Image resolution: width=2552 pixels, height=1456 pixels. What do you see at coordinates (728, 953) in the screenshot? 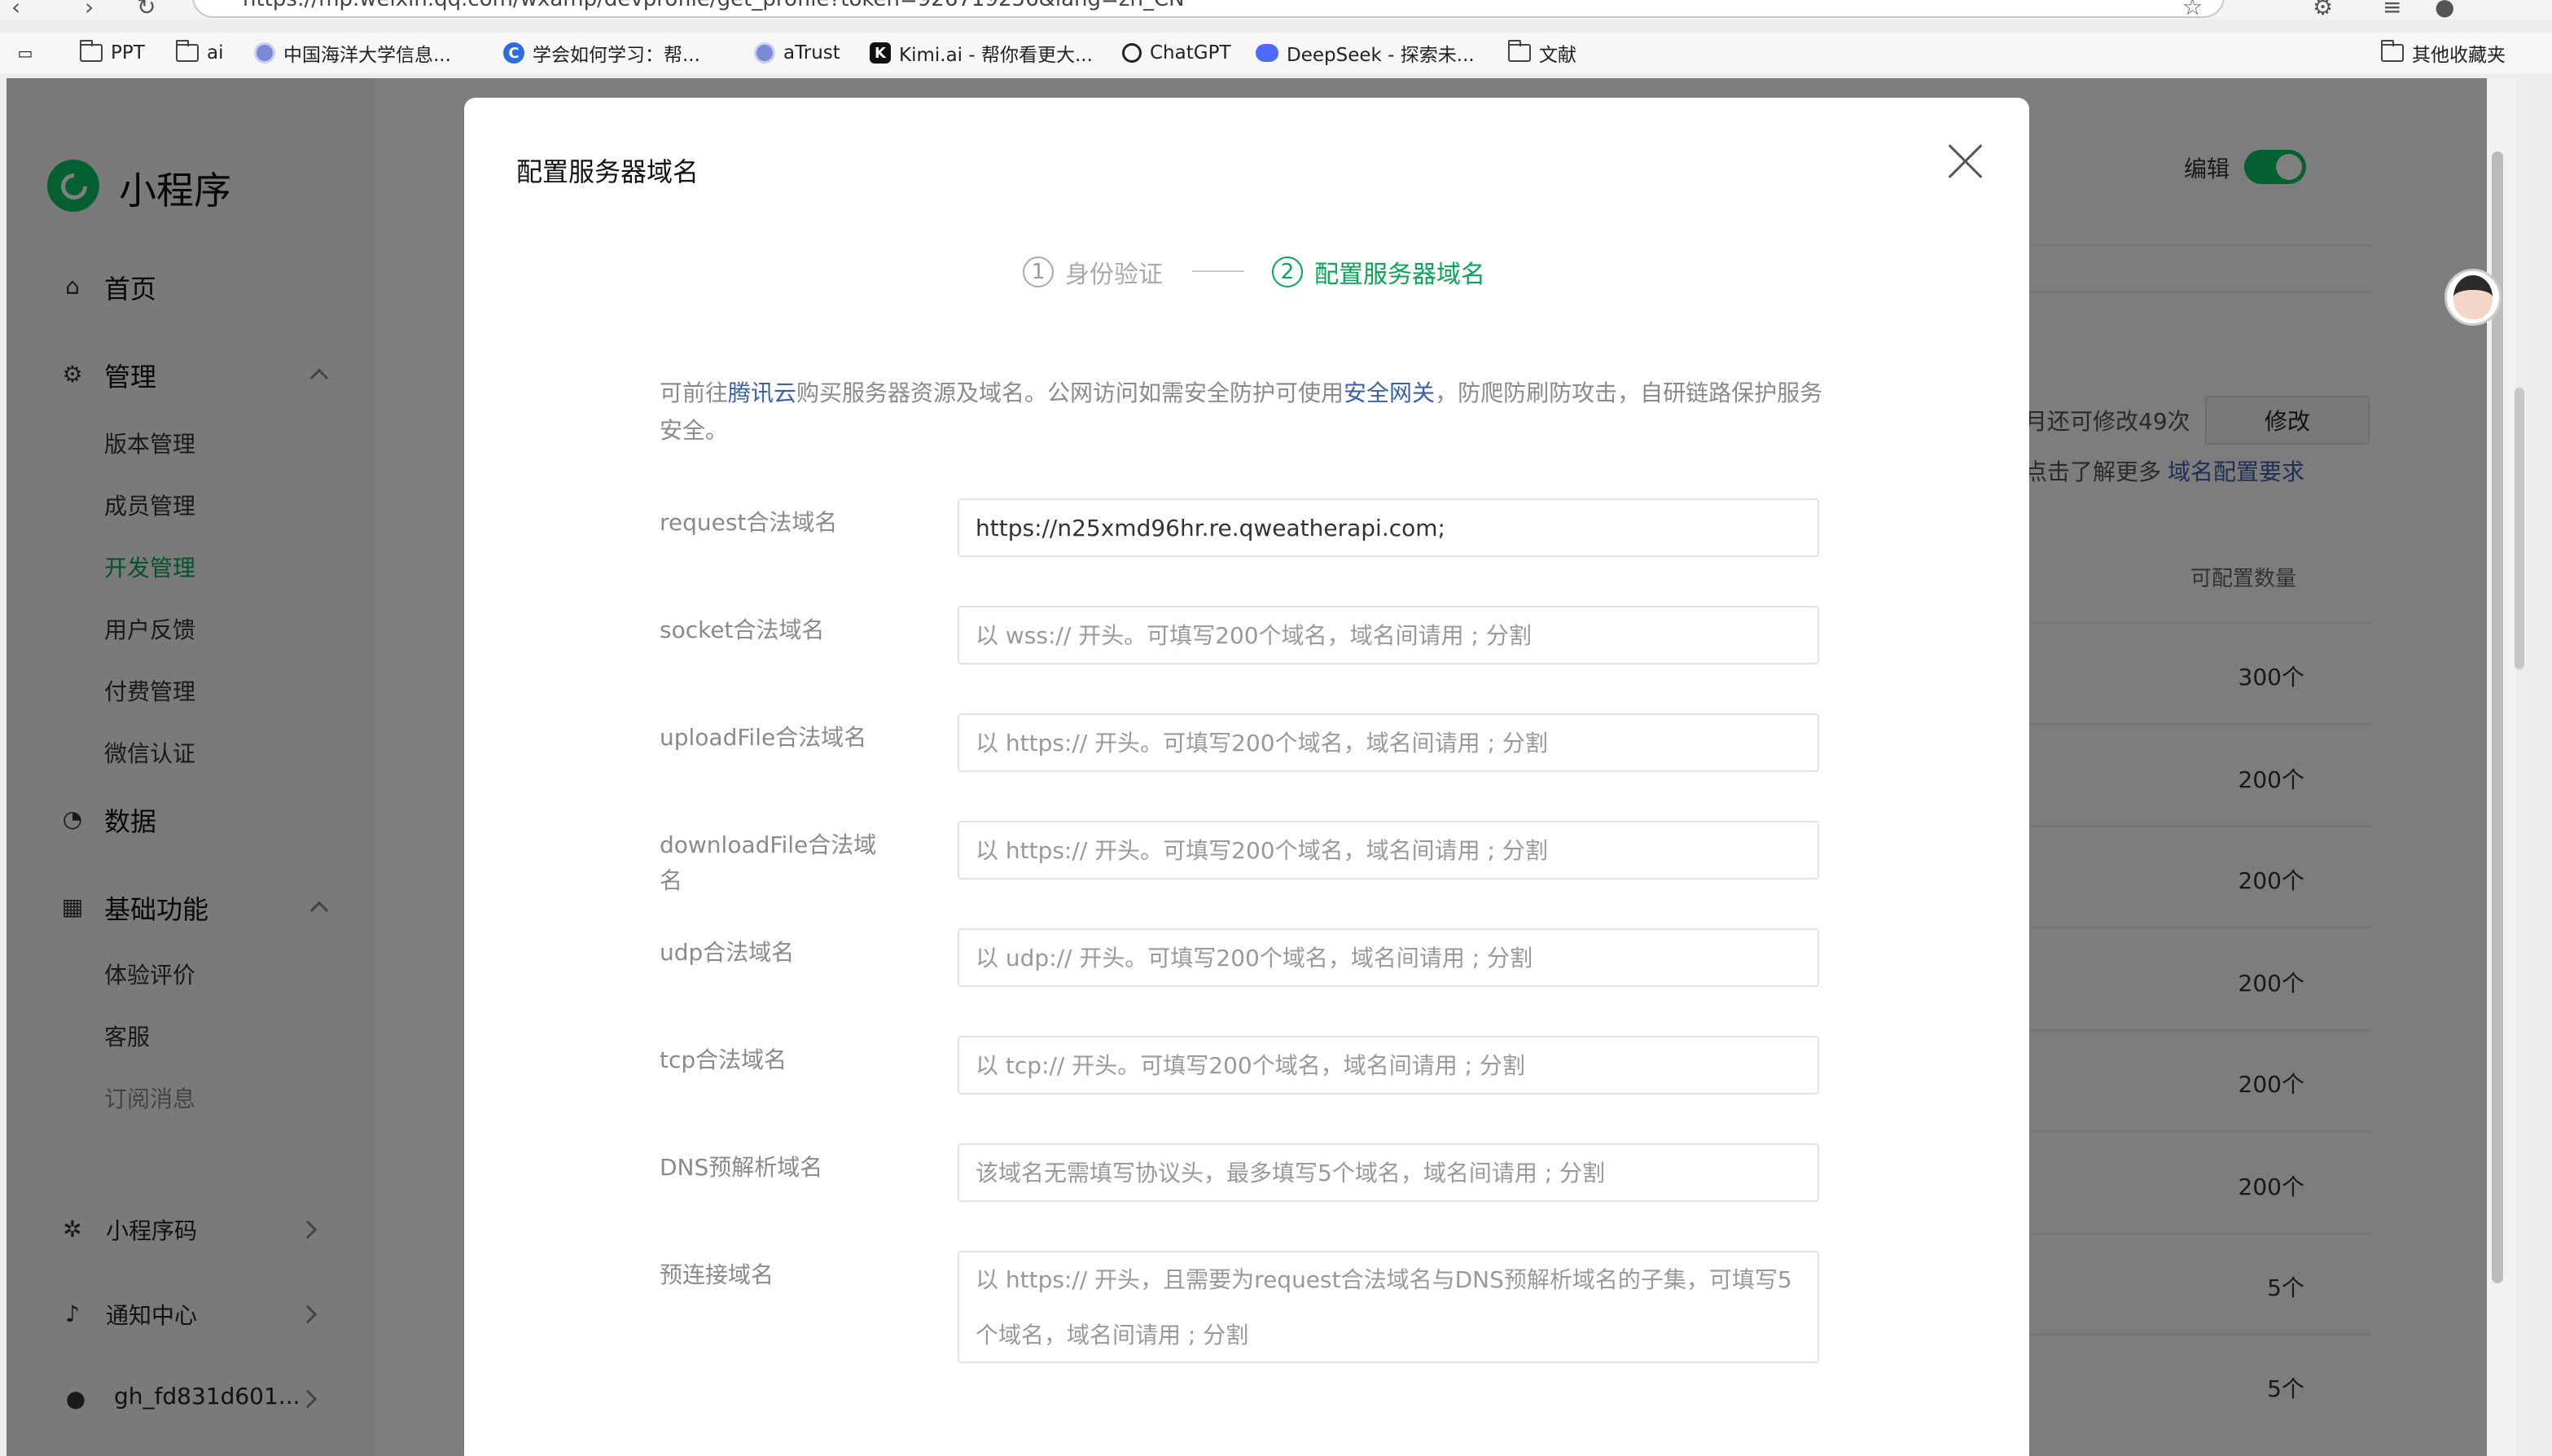
I see `udp-domain-label: udp合法域名` at bounding box center [728, 953].